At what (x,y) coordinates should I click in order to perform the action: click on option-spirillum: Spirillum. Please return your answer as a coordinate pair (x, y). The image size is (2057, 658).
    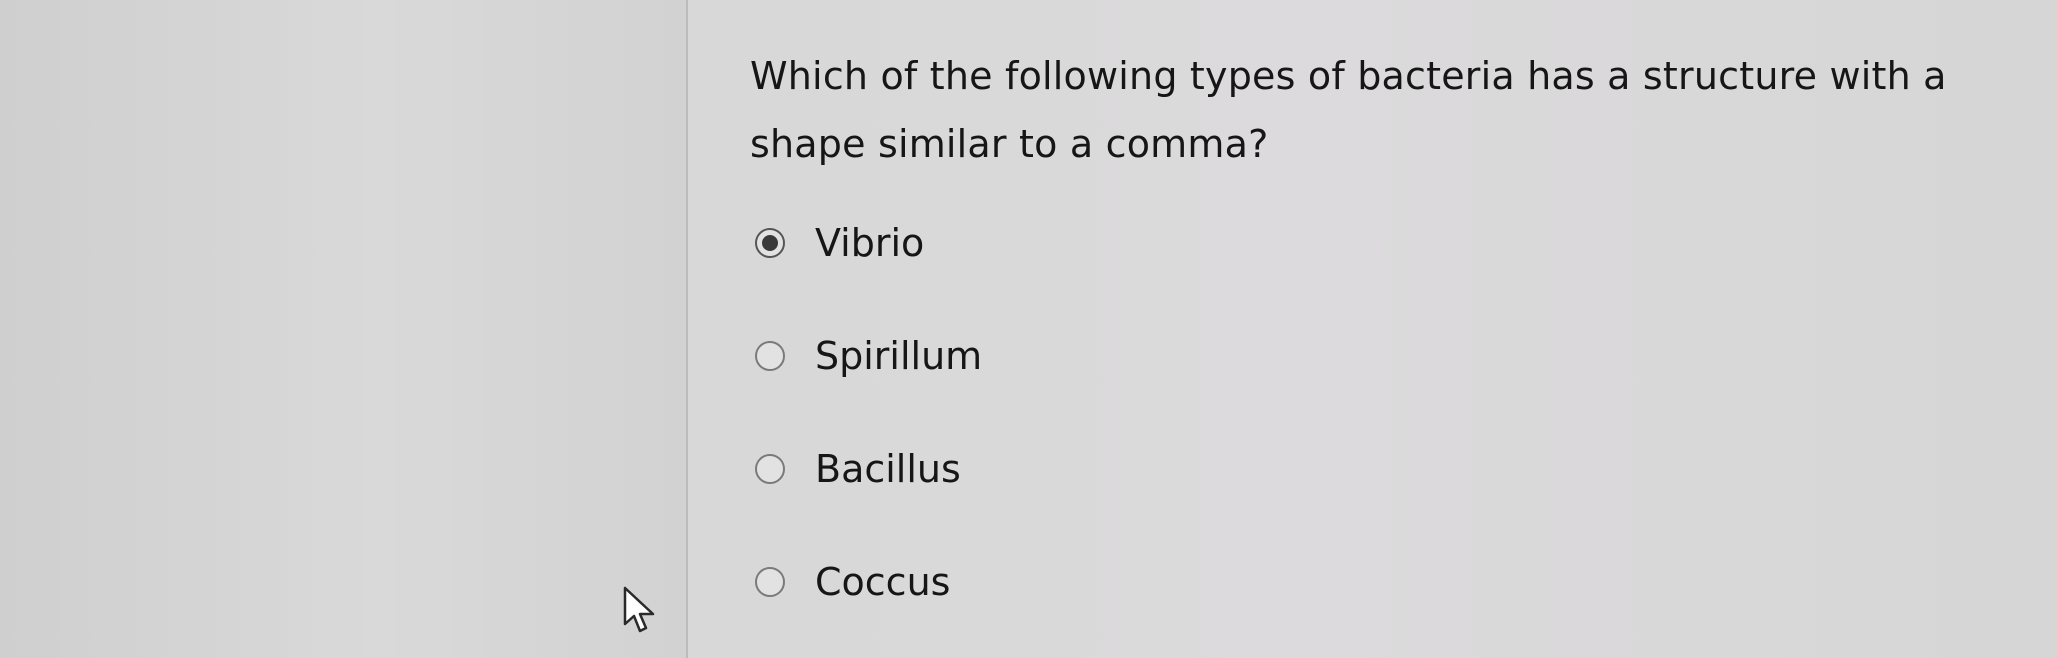
    Looking at the image, I should click on (868, 356).